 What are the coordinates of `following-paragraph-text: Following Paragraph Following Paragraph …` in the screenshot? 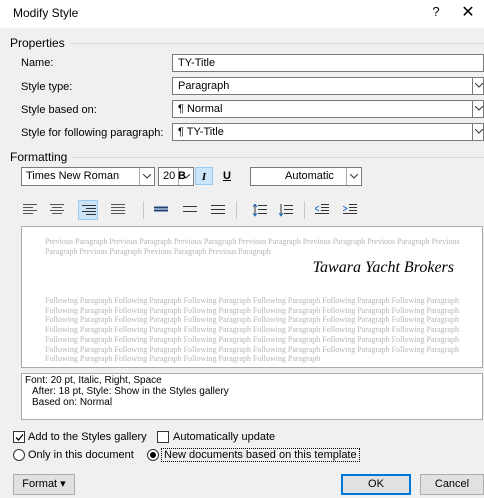 It's located at (252, 330).